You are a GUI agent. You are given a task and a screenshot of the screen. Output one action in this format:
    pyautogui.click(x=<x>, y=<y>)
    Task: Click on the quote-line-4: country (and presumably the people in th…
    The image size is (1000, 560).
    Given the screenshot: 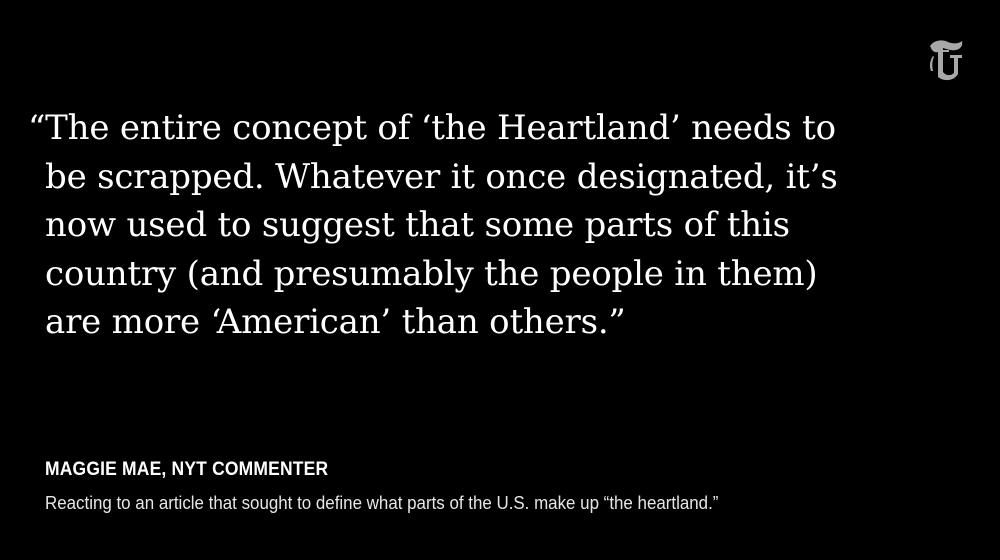 What is the action you would take?
    pyautogui.click(x=431, y=273)
    